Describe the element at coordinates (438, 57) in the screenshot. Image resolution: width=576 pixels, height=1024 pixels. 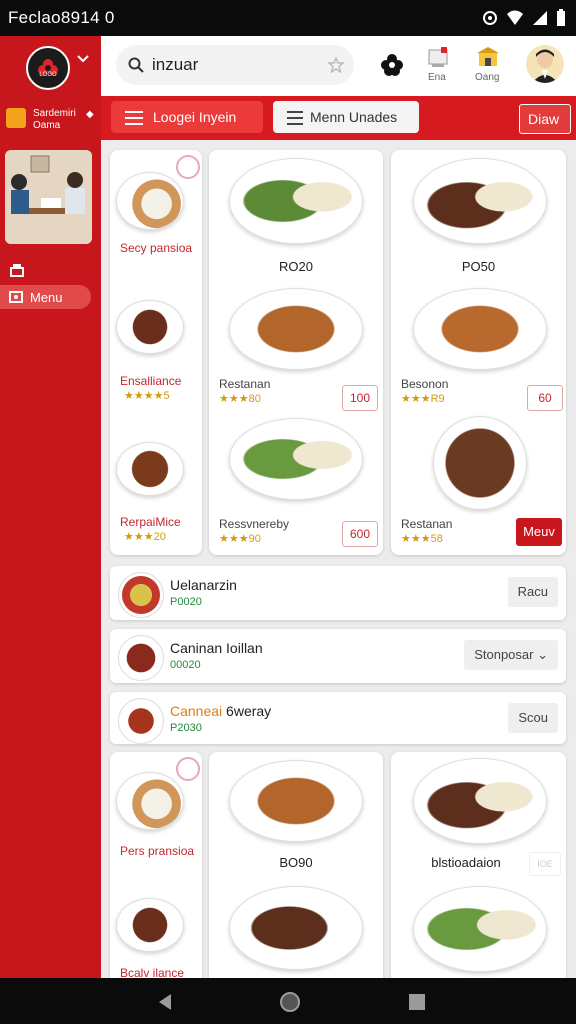
I see `chart-icon` at that location.